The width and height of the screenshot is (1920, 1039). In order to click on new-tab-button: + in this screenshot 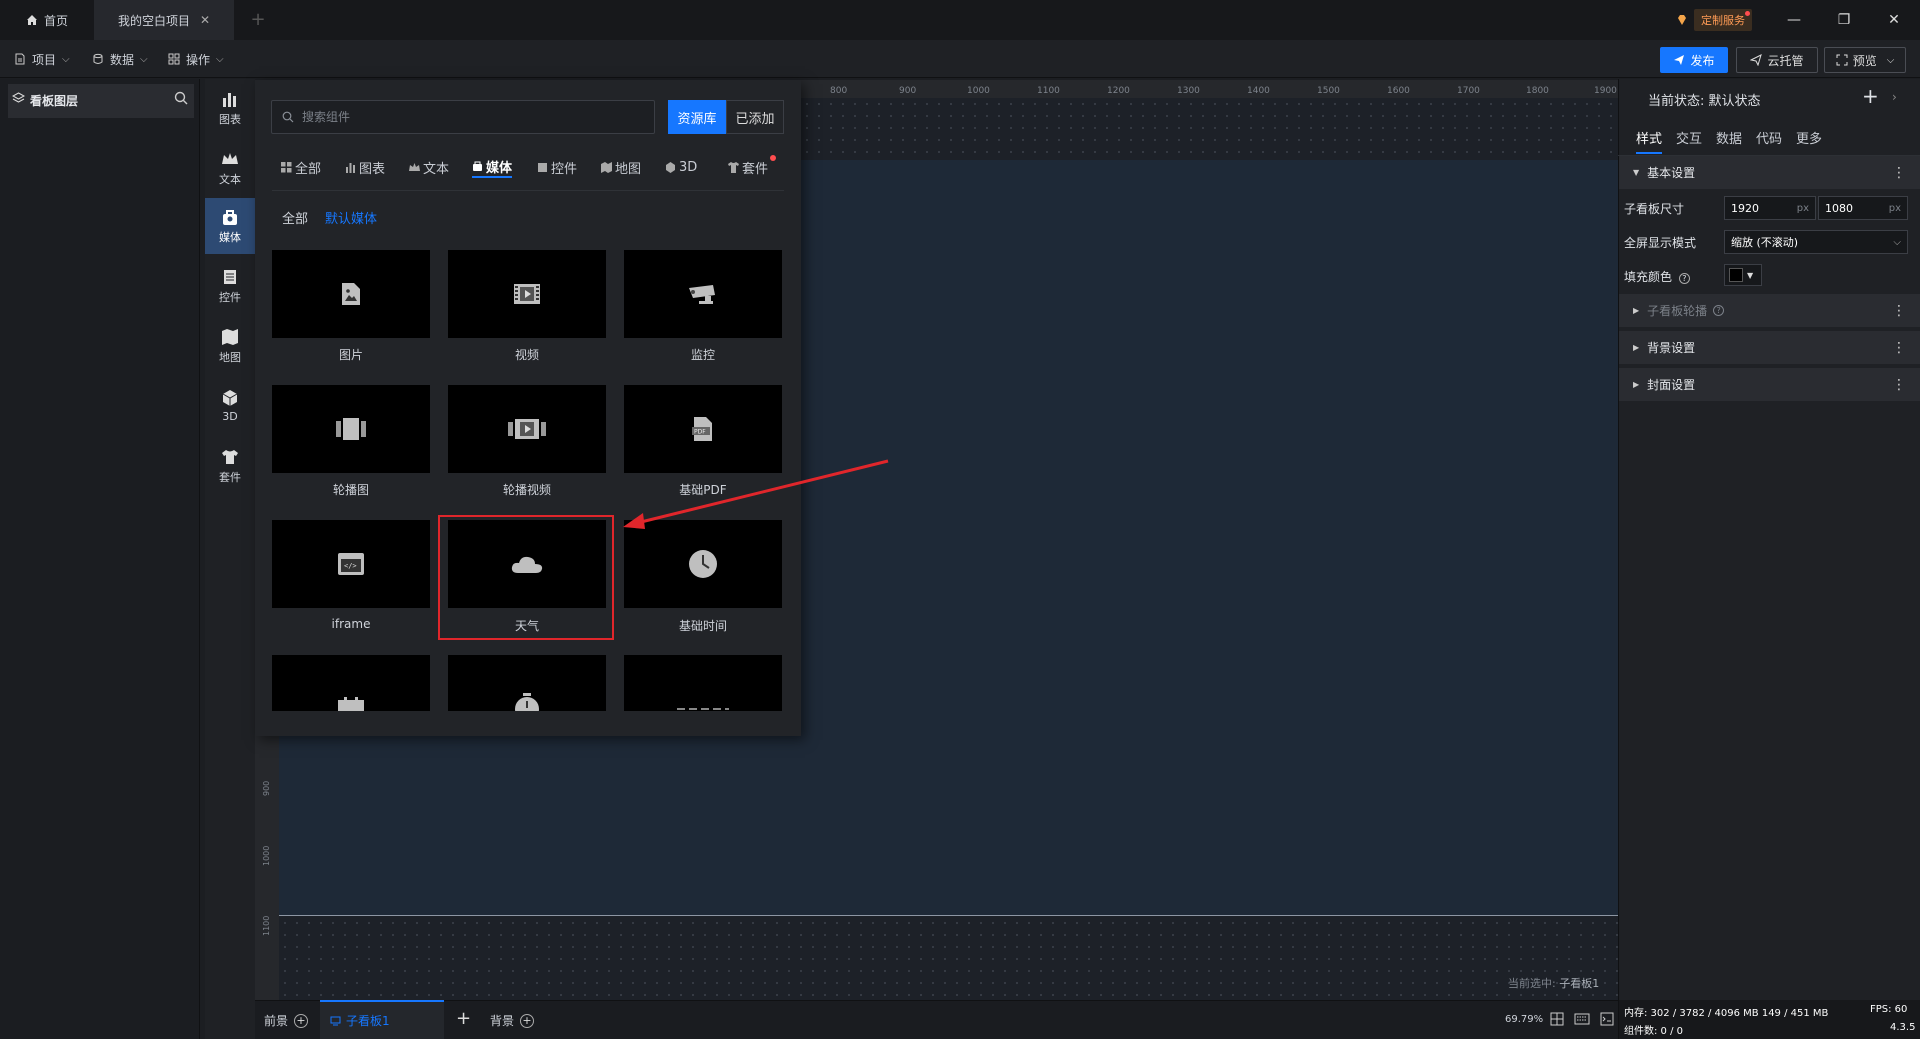, I will do `click(258, 20)`.